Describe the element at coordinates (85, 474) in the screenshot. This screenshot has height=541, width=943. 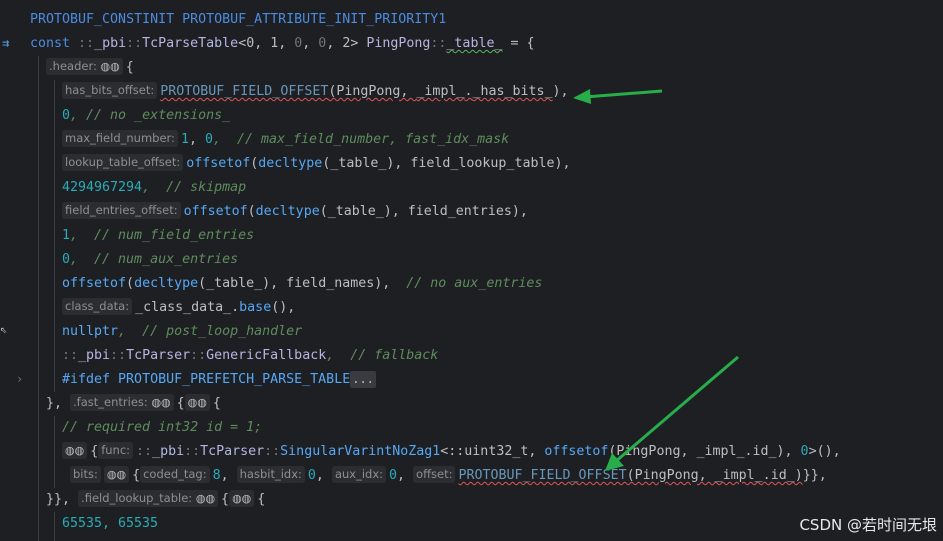
I see `inlay-hint: bits:` at that location.